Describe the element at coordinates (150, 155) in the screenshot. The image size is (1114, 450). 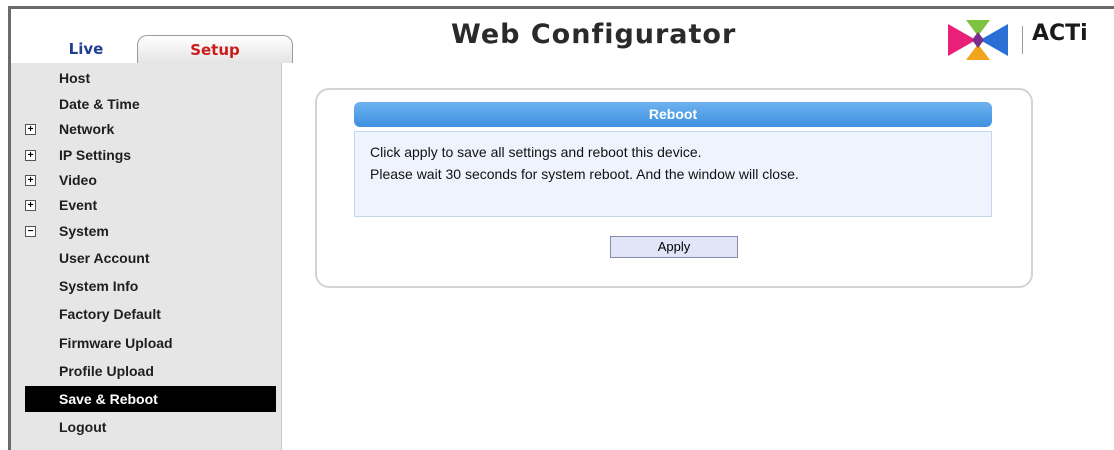
I see `sidebar-item-ip-settings: + IP Settings` at that location.